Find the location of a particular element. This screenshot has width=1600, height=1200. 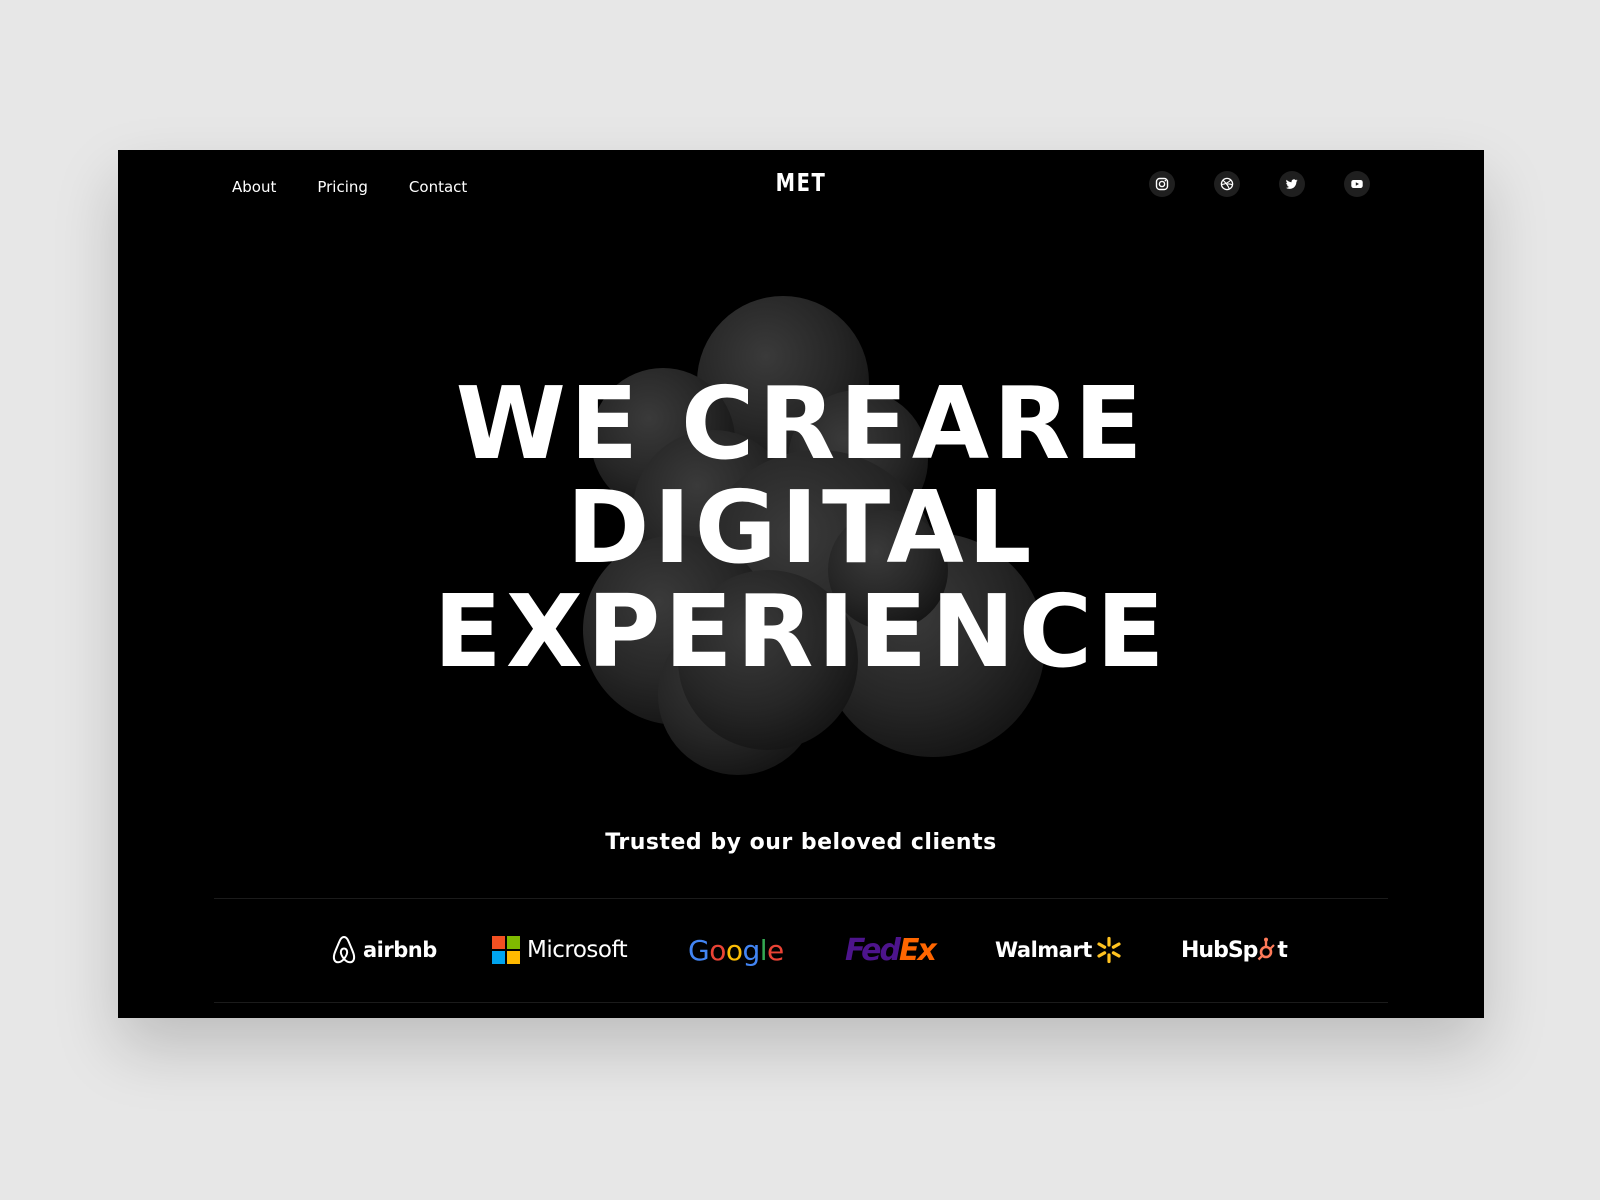

client-logo-walmart: Walmart is located at coordinates (1059, 950).